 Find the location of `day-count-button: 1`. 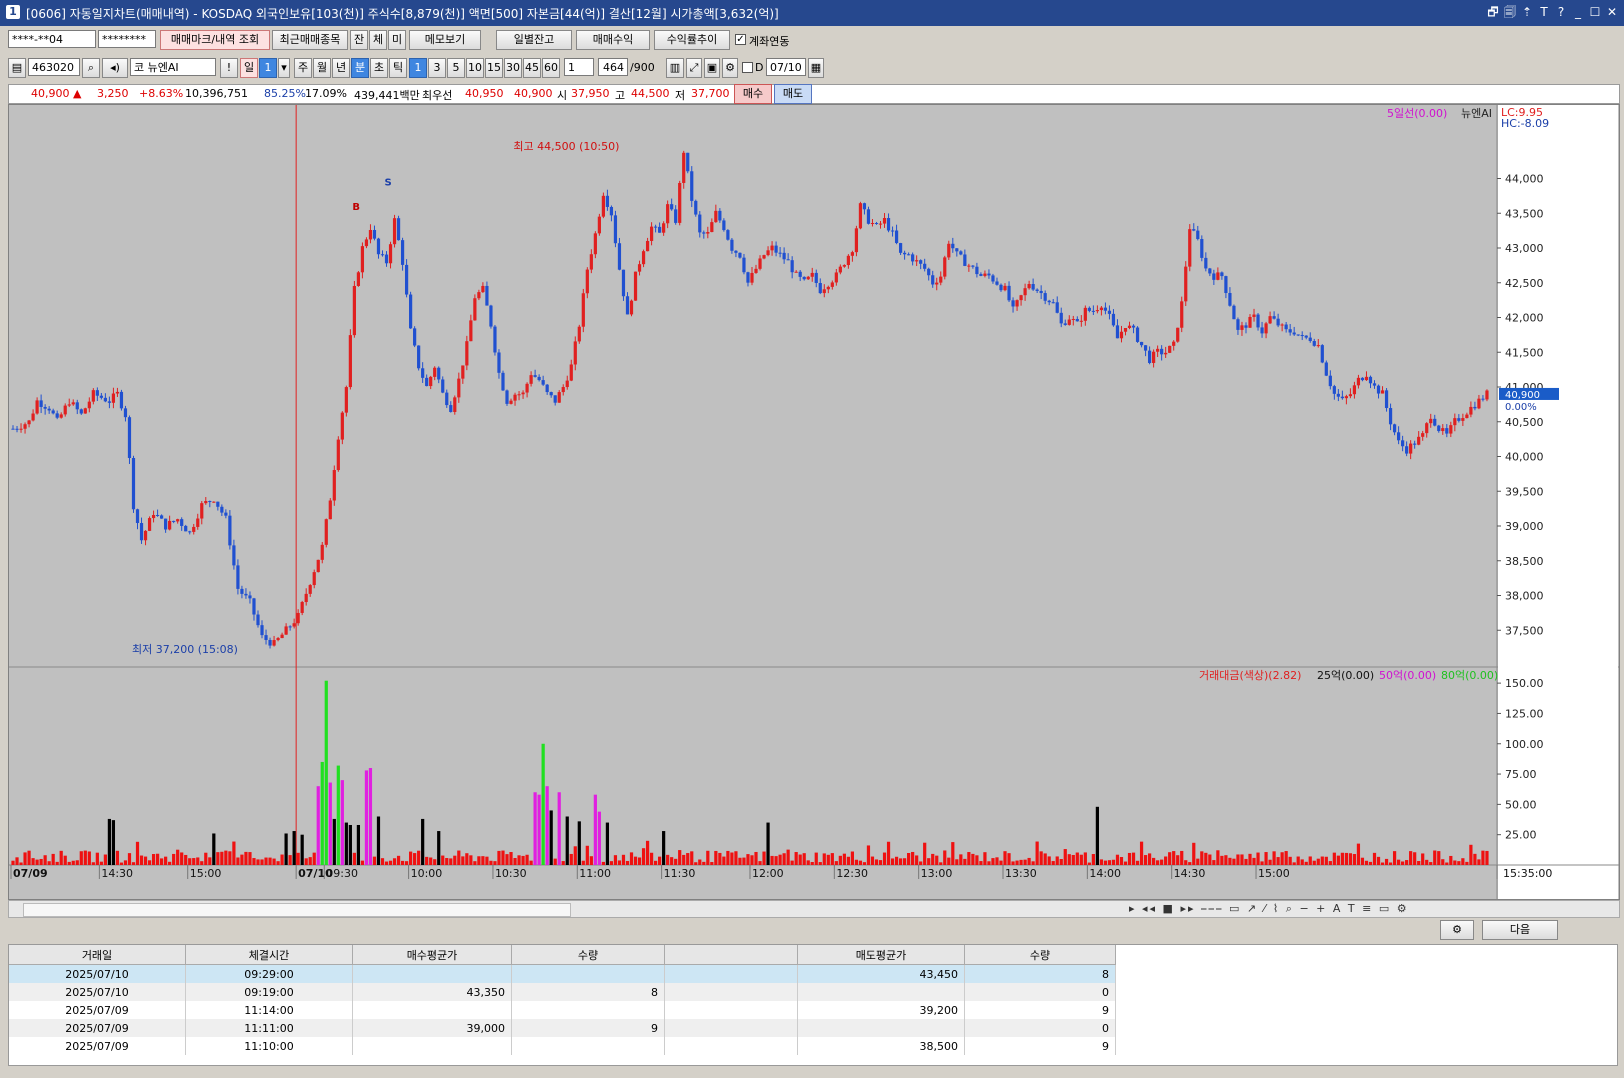

day-count-button: 1 is located at coordinates (268, 68).